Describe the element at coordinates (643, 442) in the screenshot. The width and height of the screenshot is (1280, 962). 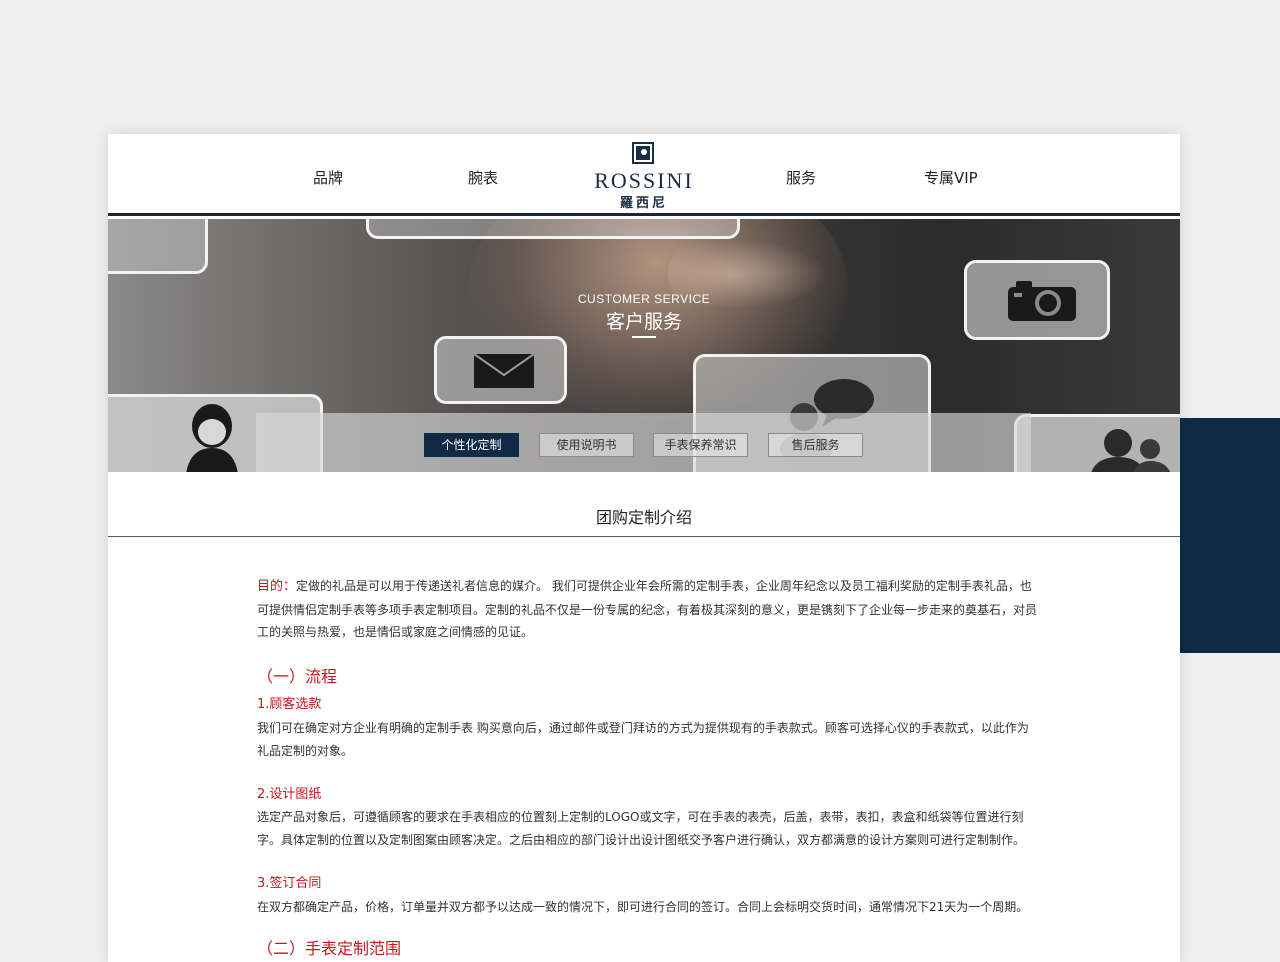
I see `service-tab-bar: 个性化定制 使用说明书 手表保养常识 售后服务` at that location.